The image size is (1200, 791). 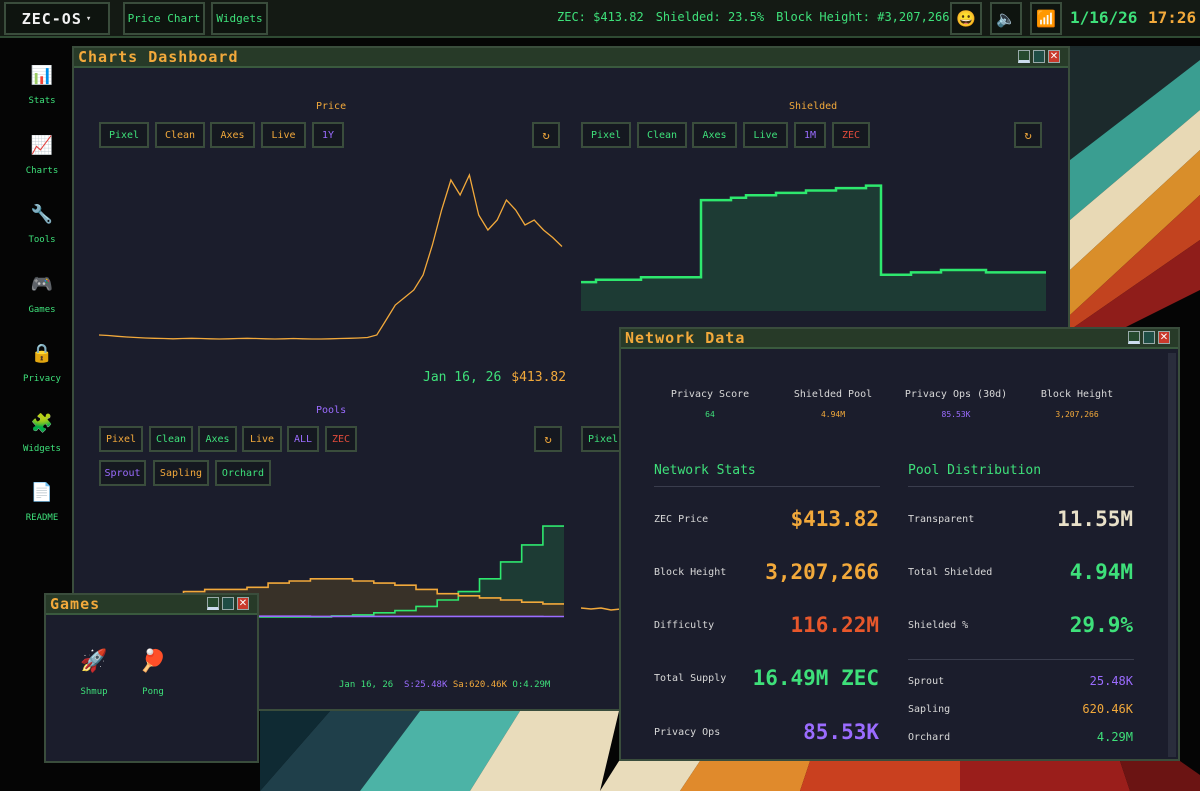 I want to click on game-pong: 🏓 Pong, so click(x=153, y=673).